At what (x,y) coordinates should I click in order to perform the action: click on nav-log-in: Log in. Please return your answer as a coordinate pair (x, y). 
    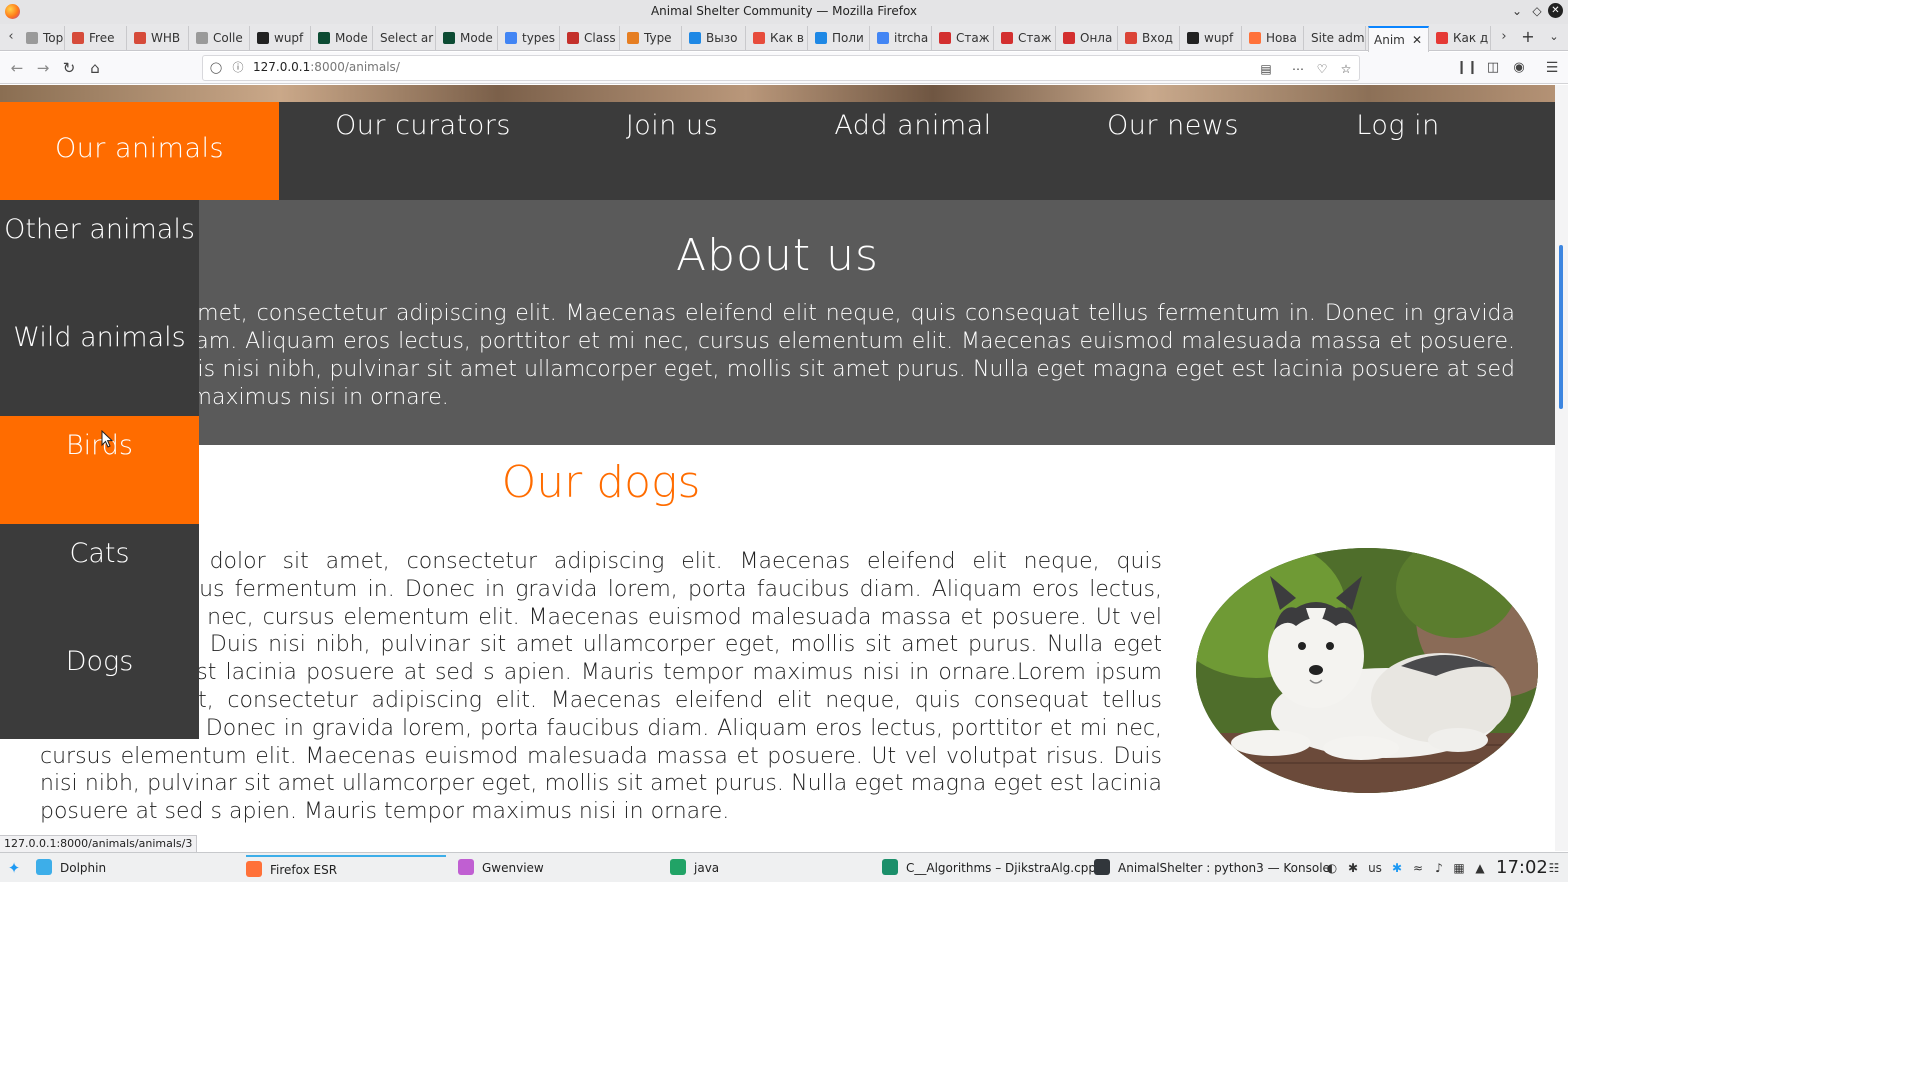
    Looking at the image, I should click on (1398, 151).